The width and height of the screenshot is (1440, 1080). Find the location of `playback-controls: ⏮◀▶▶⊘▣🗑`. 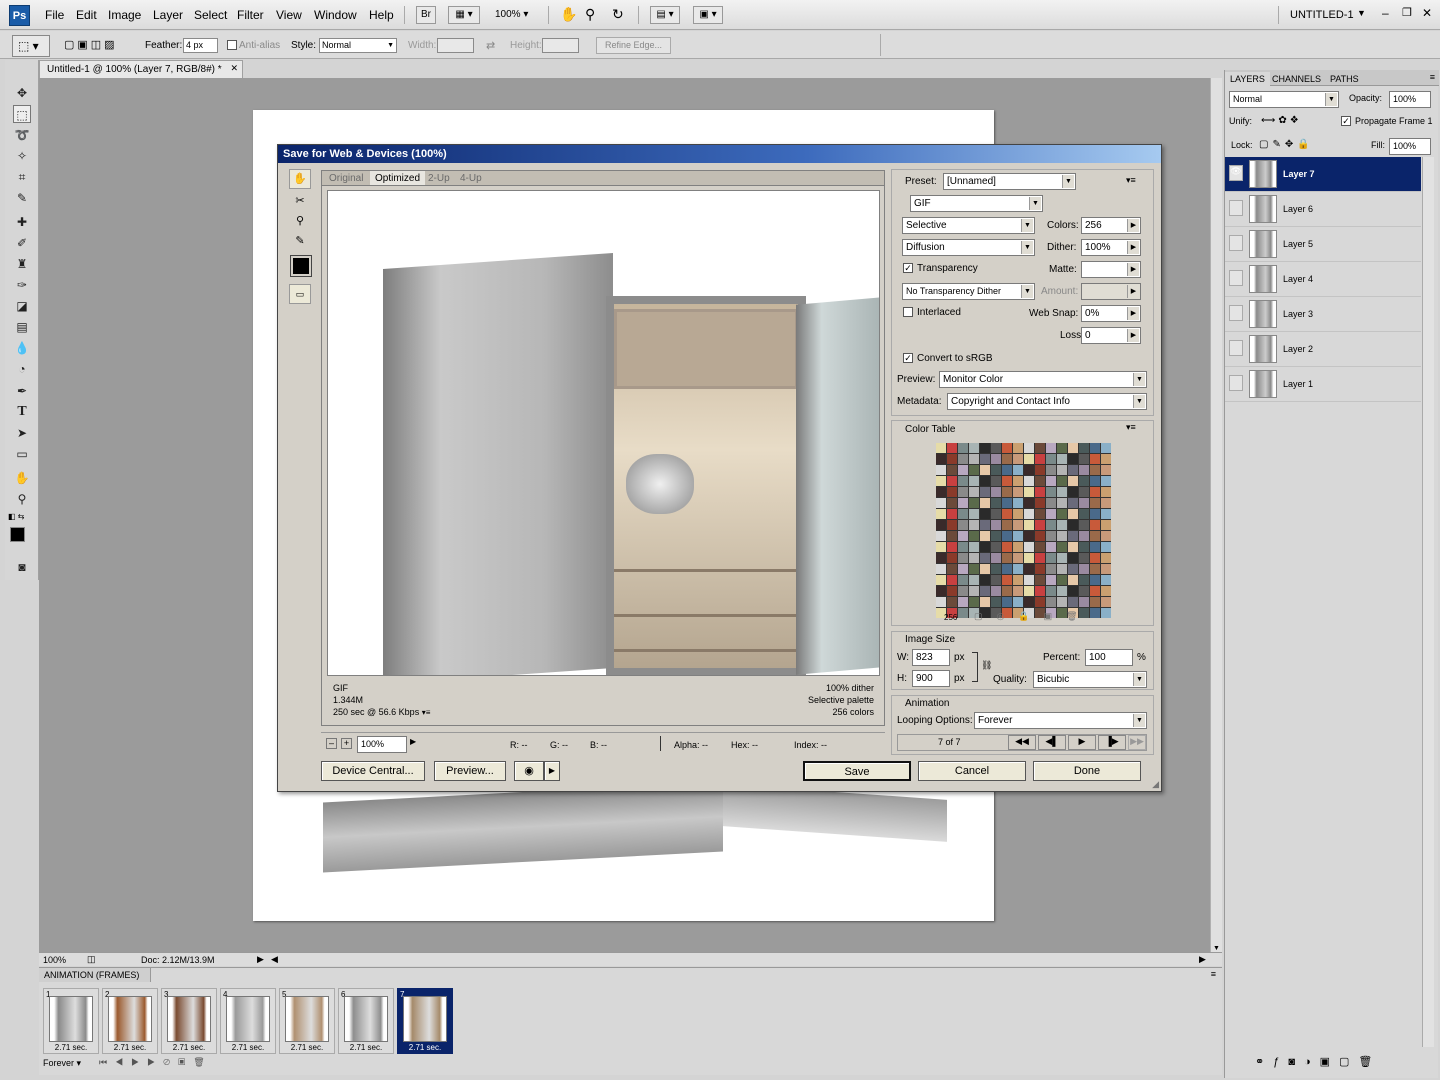

playback-controls: ⏮◀▶▶⊘▣🗑 is located at coordinates (156, 1062).